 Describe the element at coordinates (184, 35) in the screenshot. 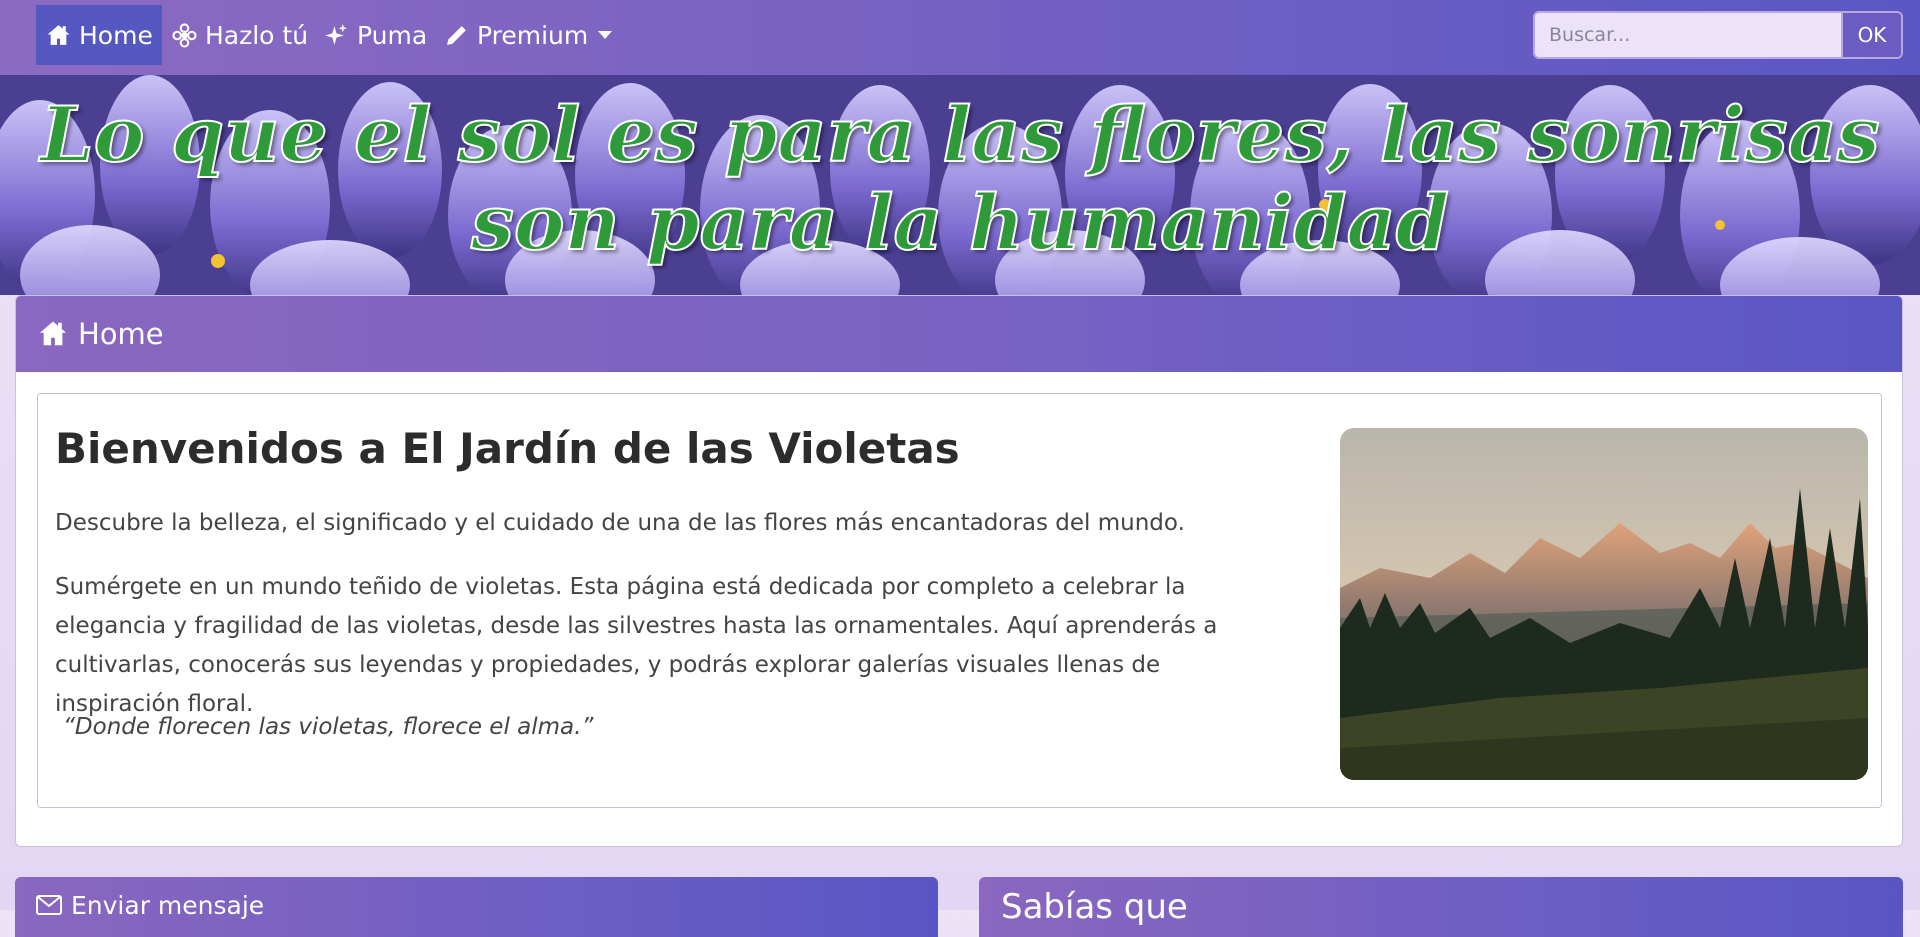

I see `flower-icon` at that location.